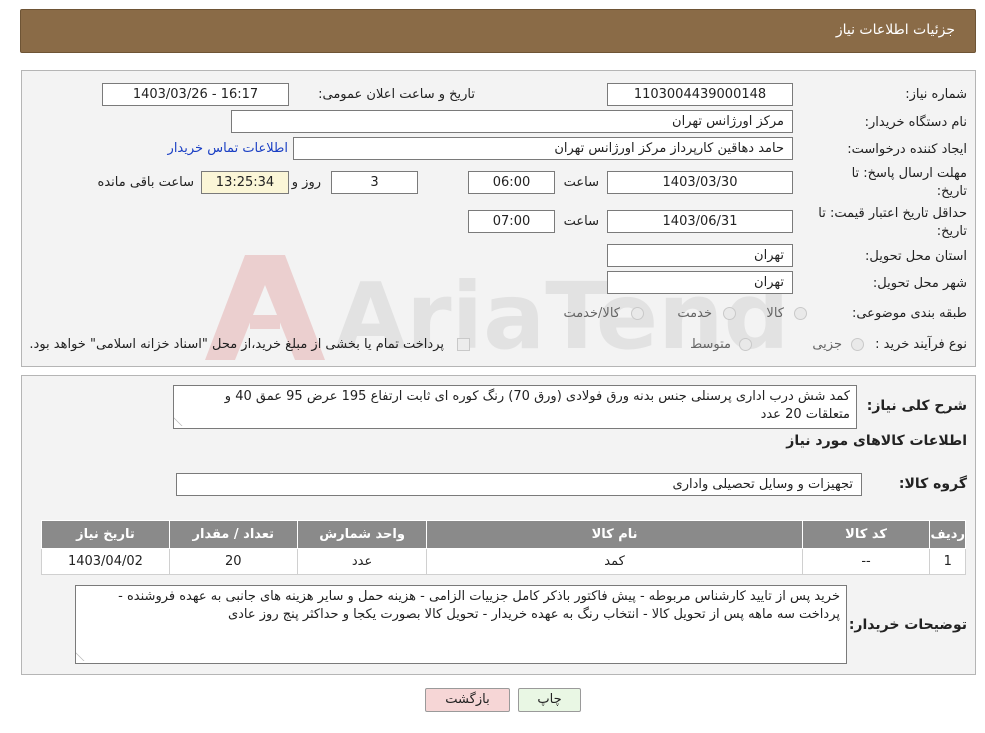 This screenshot has height=733, width=985. Describe the element at coordinates (700, 182) in the screenshot. I see `deadline-date-field: 1403/03/30` at that location.